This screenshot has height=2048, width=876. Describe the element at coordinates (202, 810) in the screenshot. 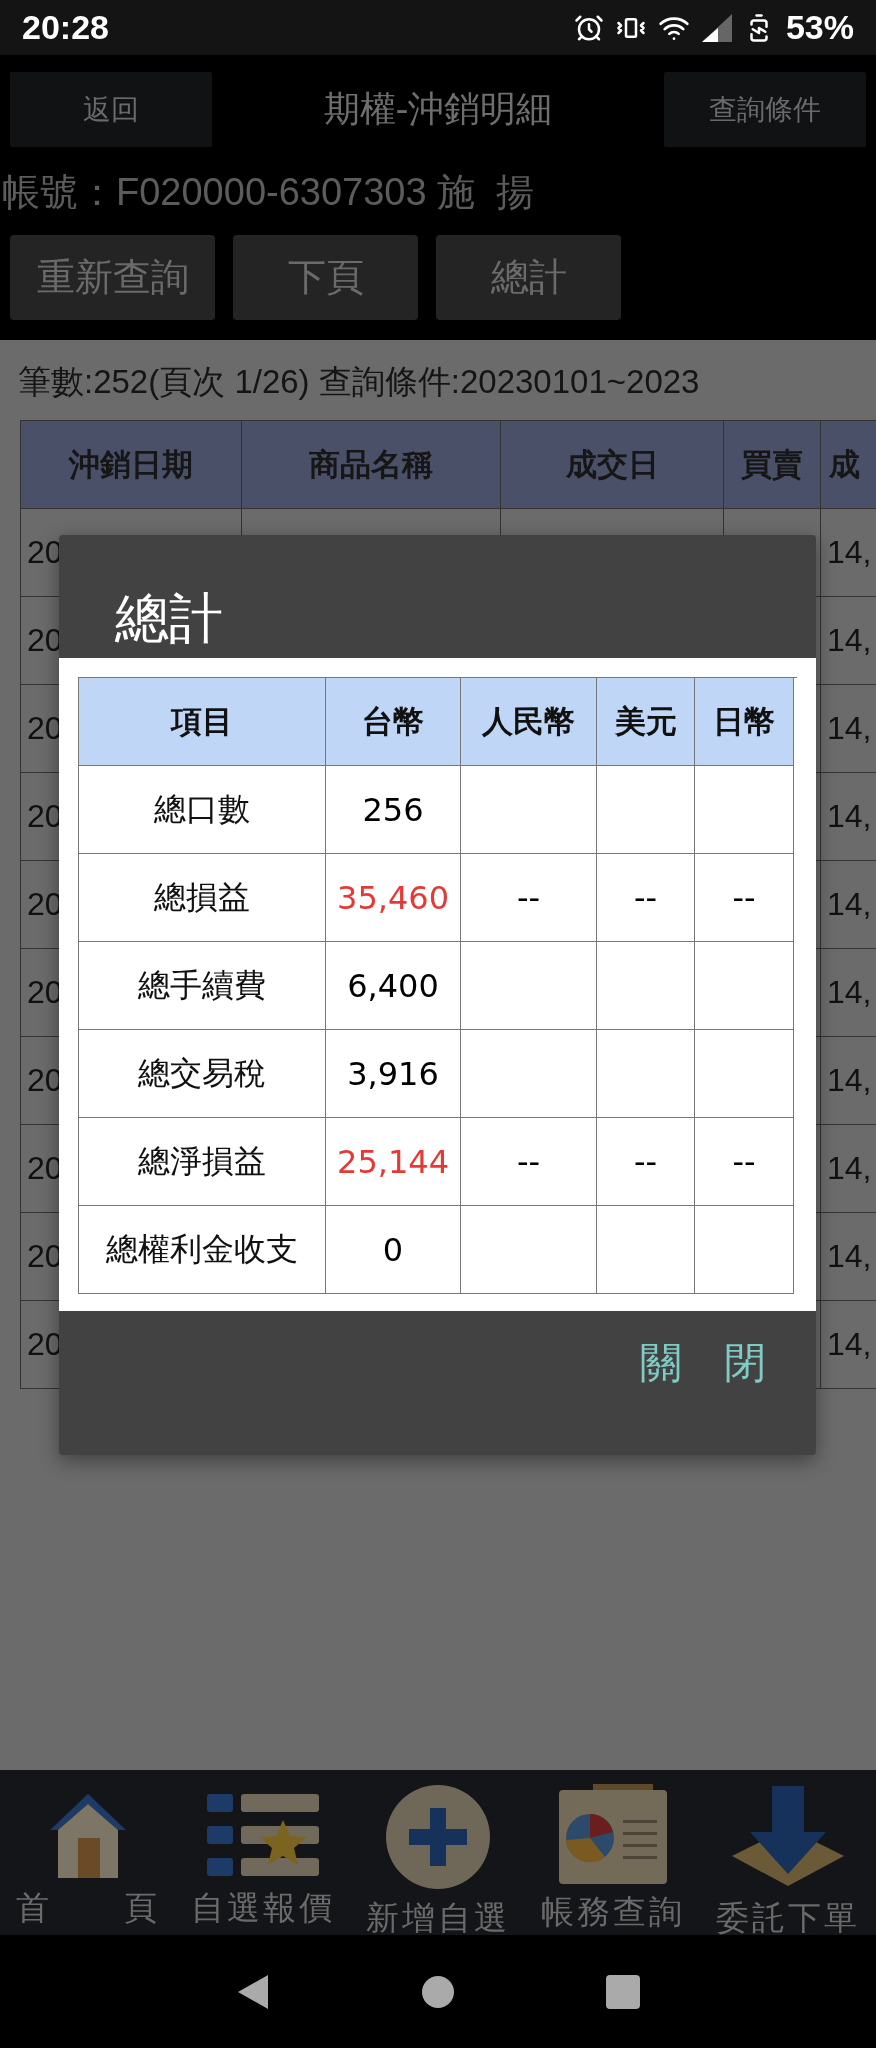

I see `table-cell: 總口數` at that location.